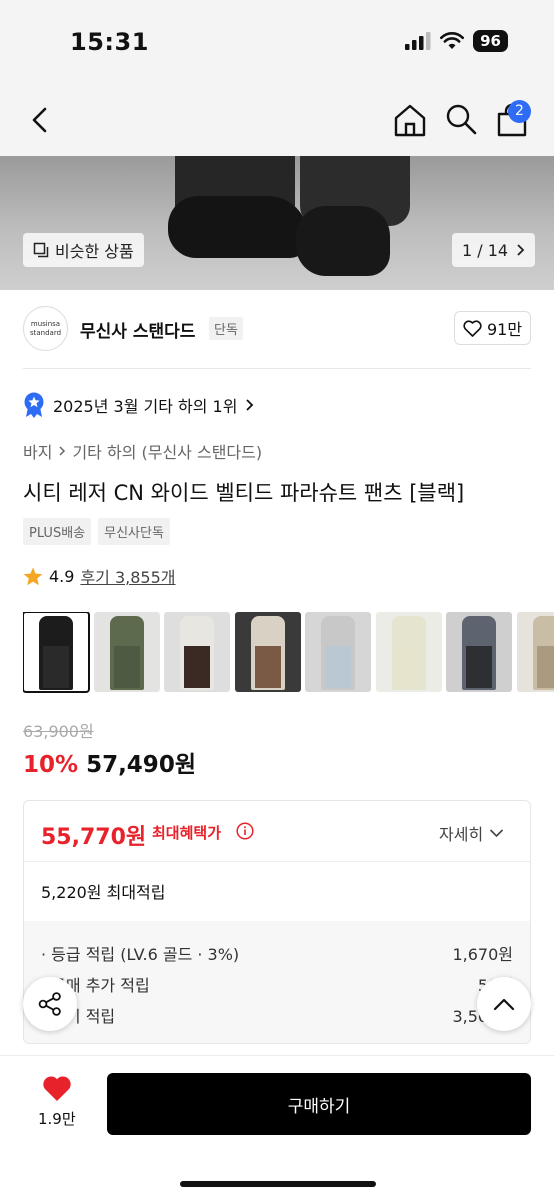 This screenshot has height=1200, width=554. What do you see at coordinates (145, 406) in the screenshot?
I see `ranking-text: 2025년 3월 기타 하의 1위` at bounding box center [145, 406].